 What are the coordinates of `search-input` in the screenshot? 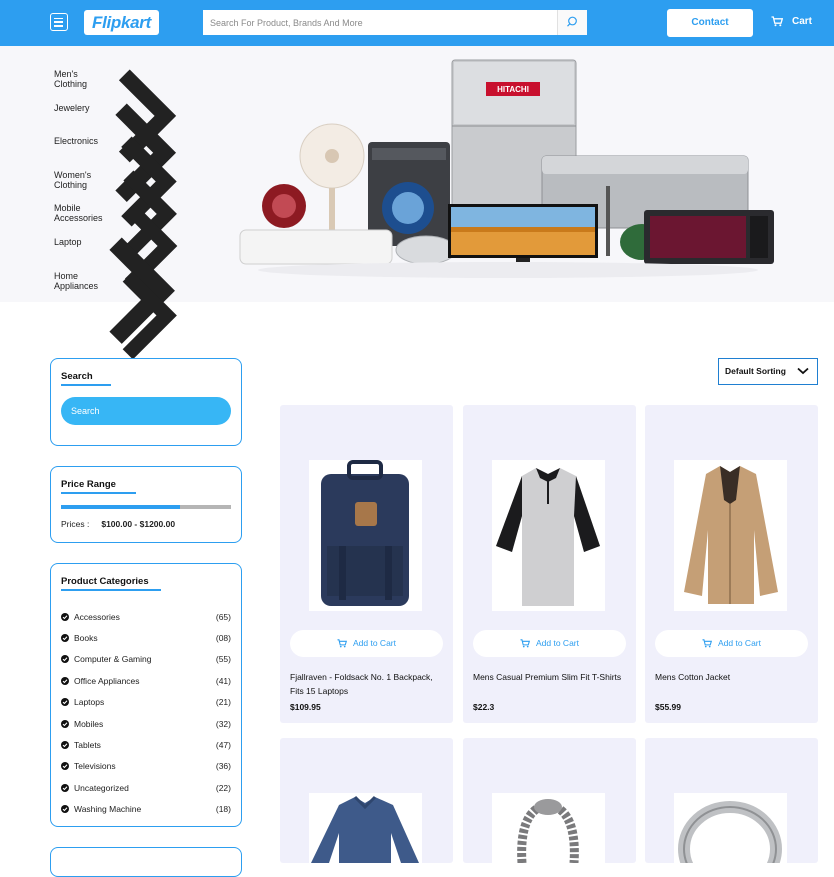 It's located at (379, 22).